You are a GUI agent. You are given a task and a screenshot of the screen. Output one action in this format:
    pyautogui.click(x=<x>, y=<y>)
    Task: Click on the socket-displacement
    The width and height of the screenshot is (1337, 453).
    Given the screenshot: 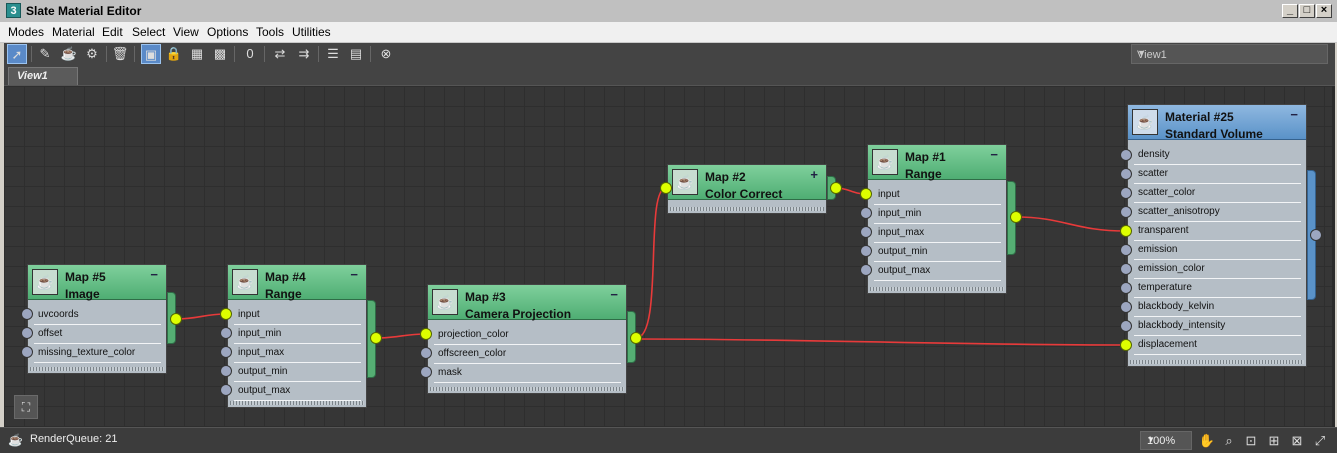 What is the action you would take?
    pyautogui.click(x=1126, y=345)
    